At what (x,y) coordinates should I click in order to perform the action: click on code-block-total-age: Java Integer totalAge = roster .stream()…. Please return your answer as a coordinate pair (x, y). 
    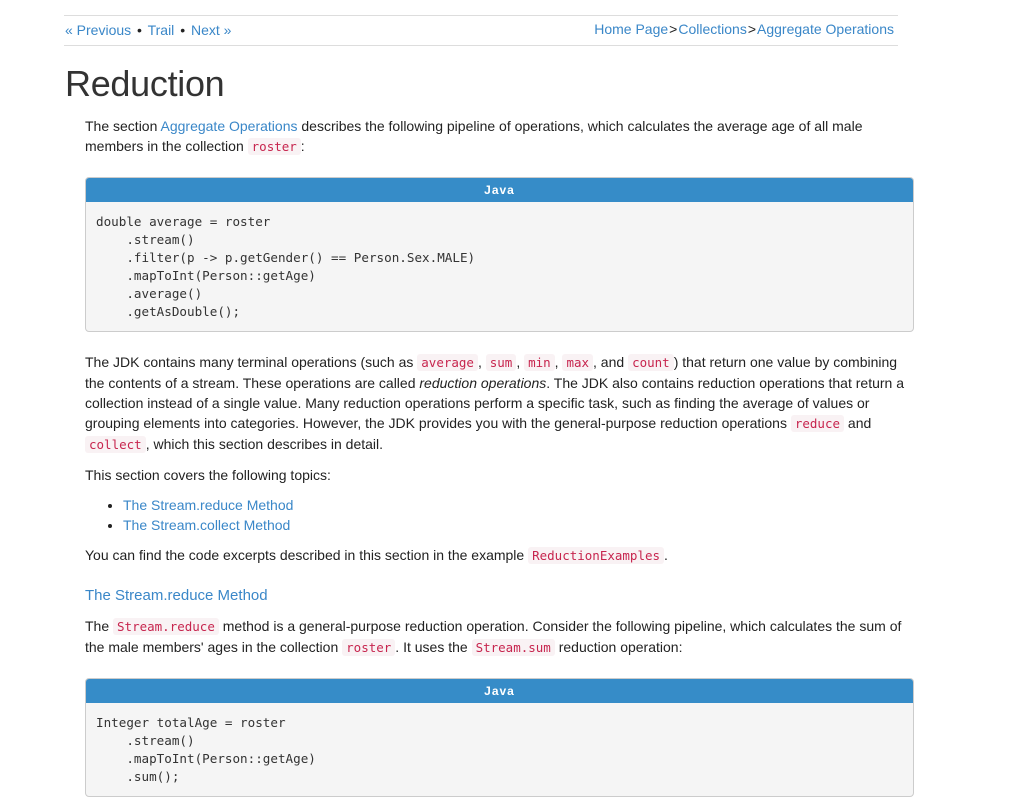
    Looking at the image, I should click on (499, 737).